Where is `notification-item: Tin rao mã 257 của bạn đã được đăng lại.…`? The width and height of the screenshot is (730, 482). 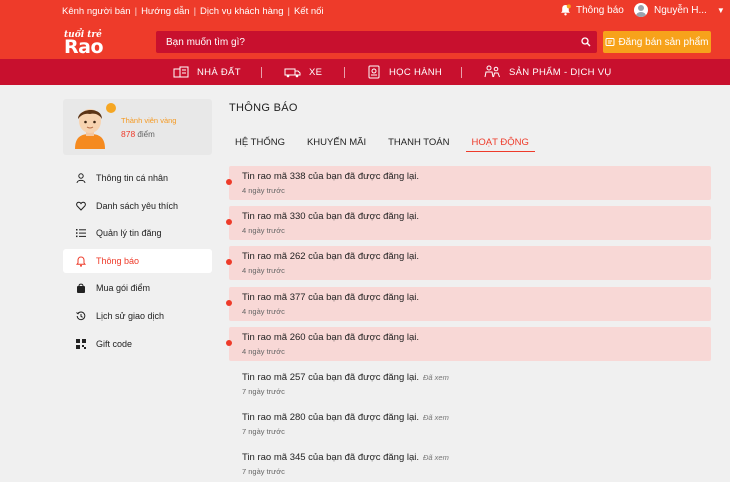 notification-item: Tin rao mã 257 của bạn đã được đăng lại.… is located at coordinates (470, 384).